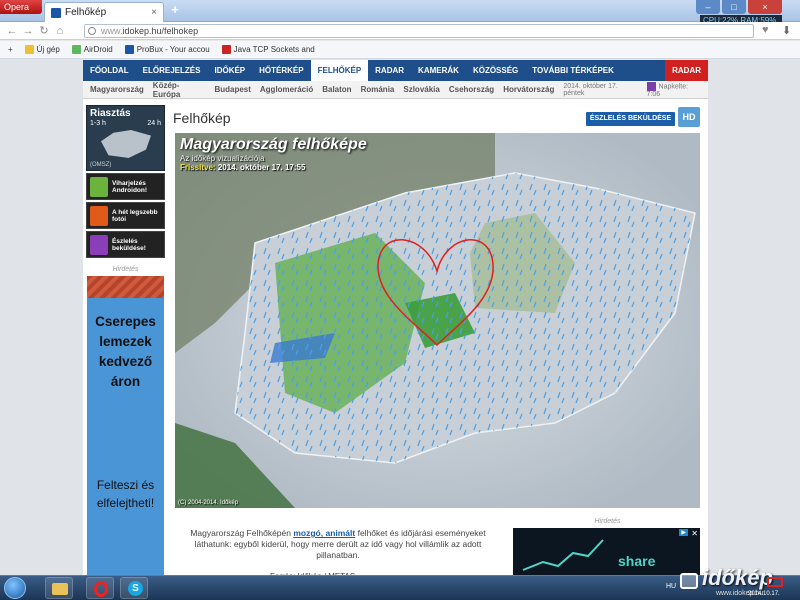  What do you see at coordinates (775, 582) in the screenshot?
I see `show-desktop-button` at bounding box center [775, 582].